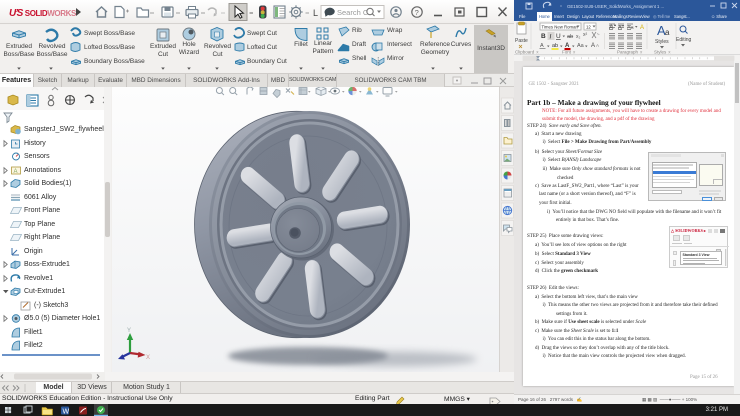 This screenshot has height=416, width=740. I want to click on svg-text: B, so click(543, 36).